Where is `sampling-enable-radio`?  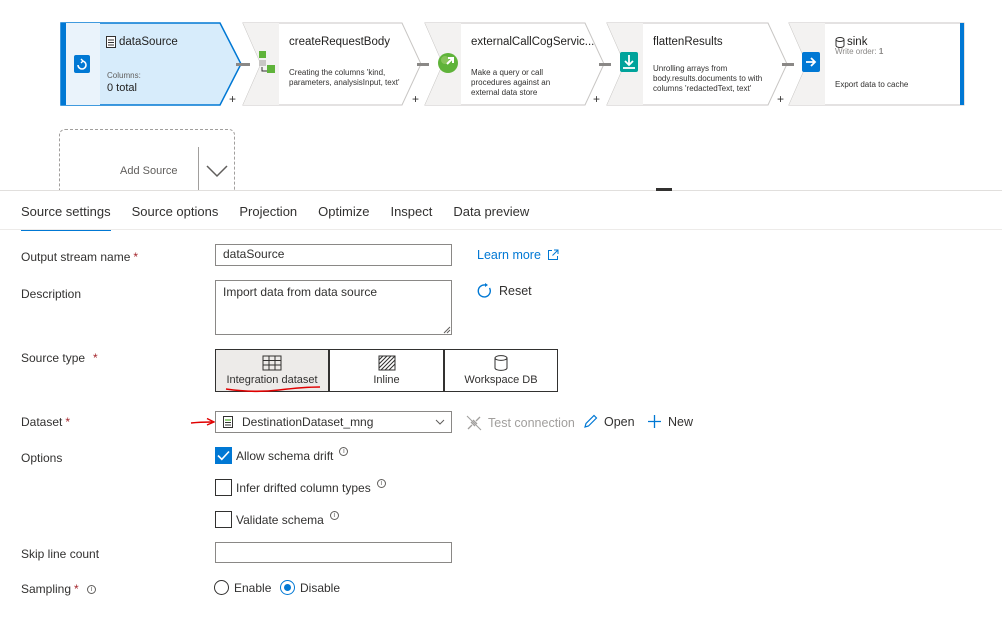 sampling-enable-radio is located at coordinates (221, 587).